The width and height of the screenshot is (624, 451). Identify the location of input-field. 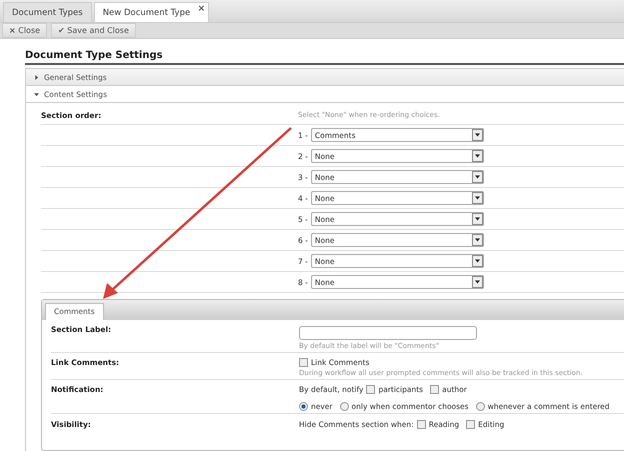
(388, 333).